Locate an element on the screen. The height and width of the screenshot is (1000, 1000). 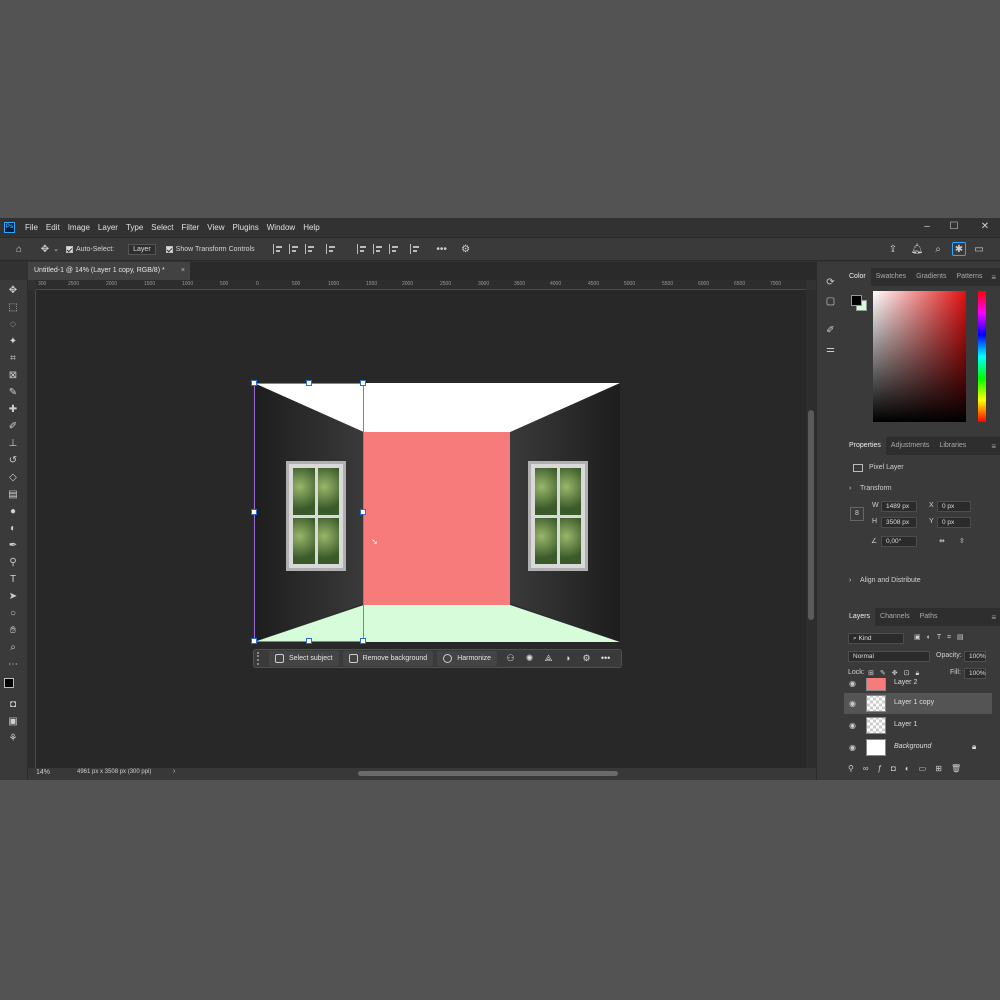
eyedropper-icon: ✎ is located at coordinates (13, 393).